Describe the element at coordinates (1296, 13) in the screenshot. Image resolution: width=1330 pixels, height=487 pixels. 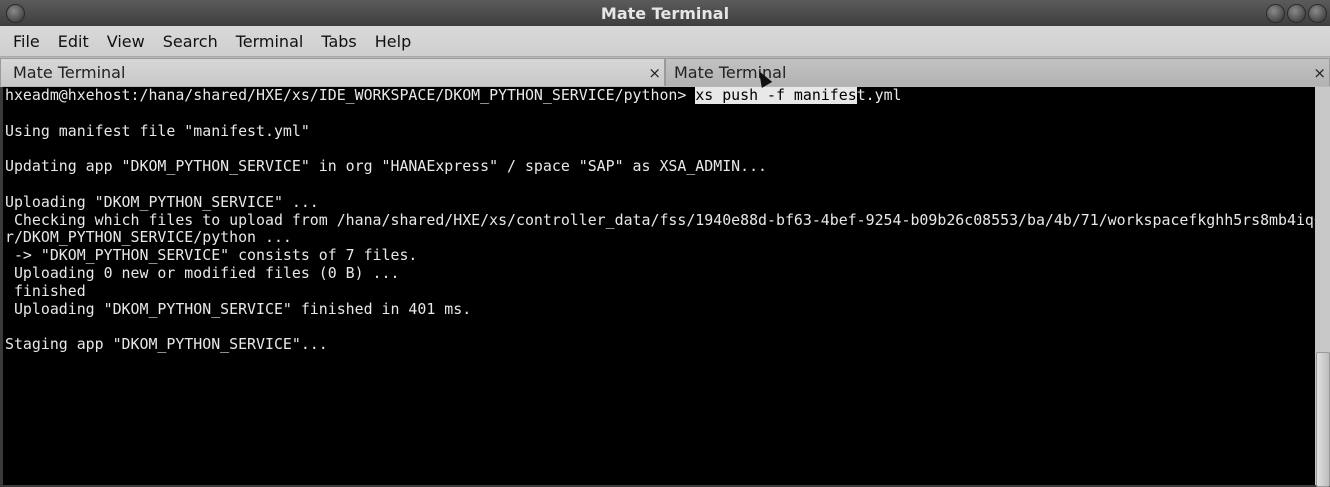
I see `maximize-button` at that location.